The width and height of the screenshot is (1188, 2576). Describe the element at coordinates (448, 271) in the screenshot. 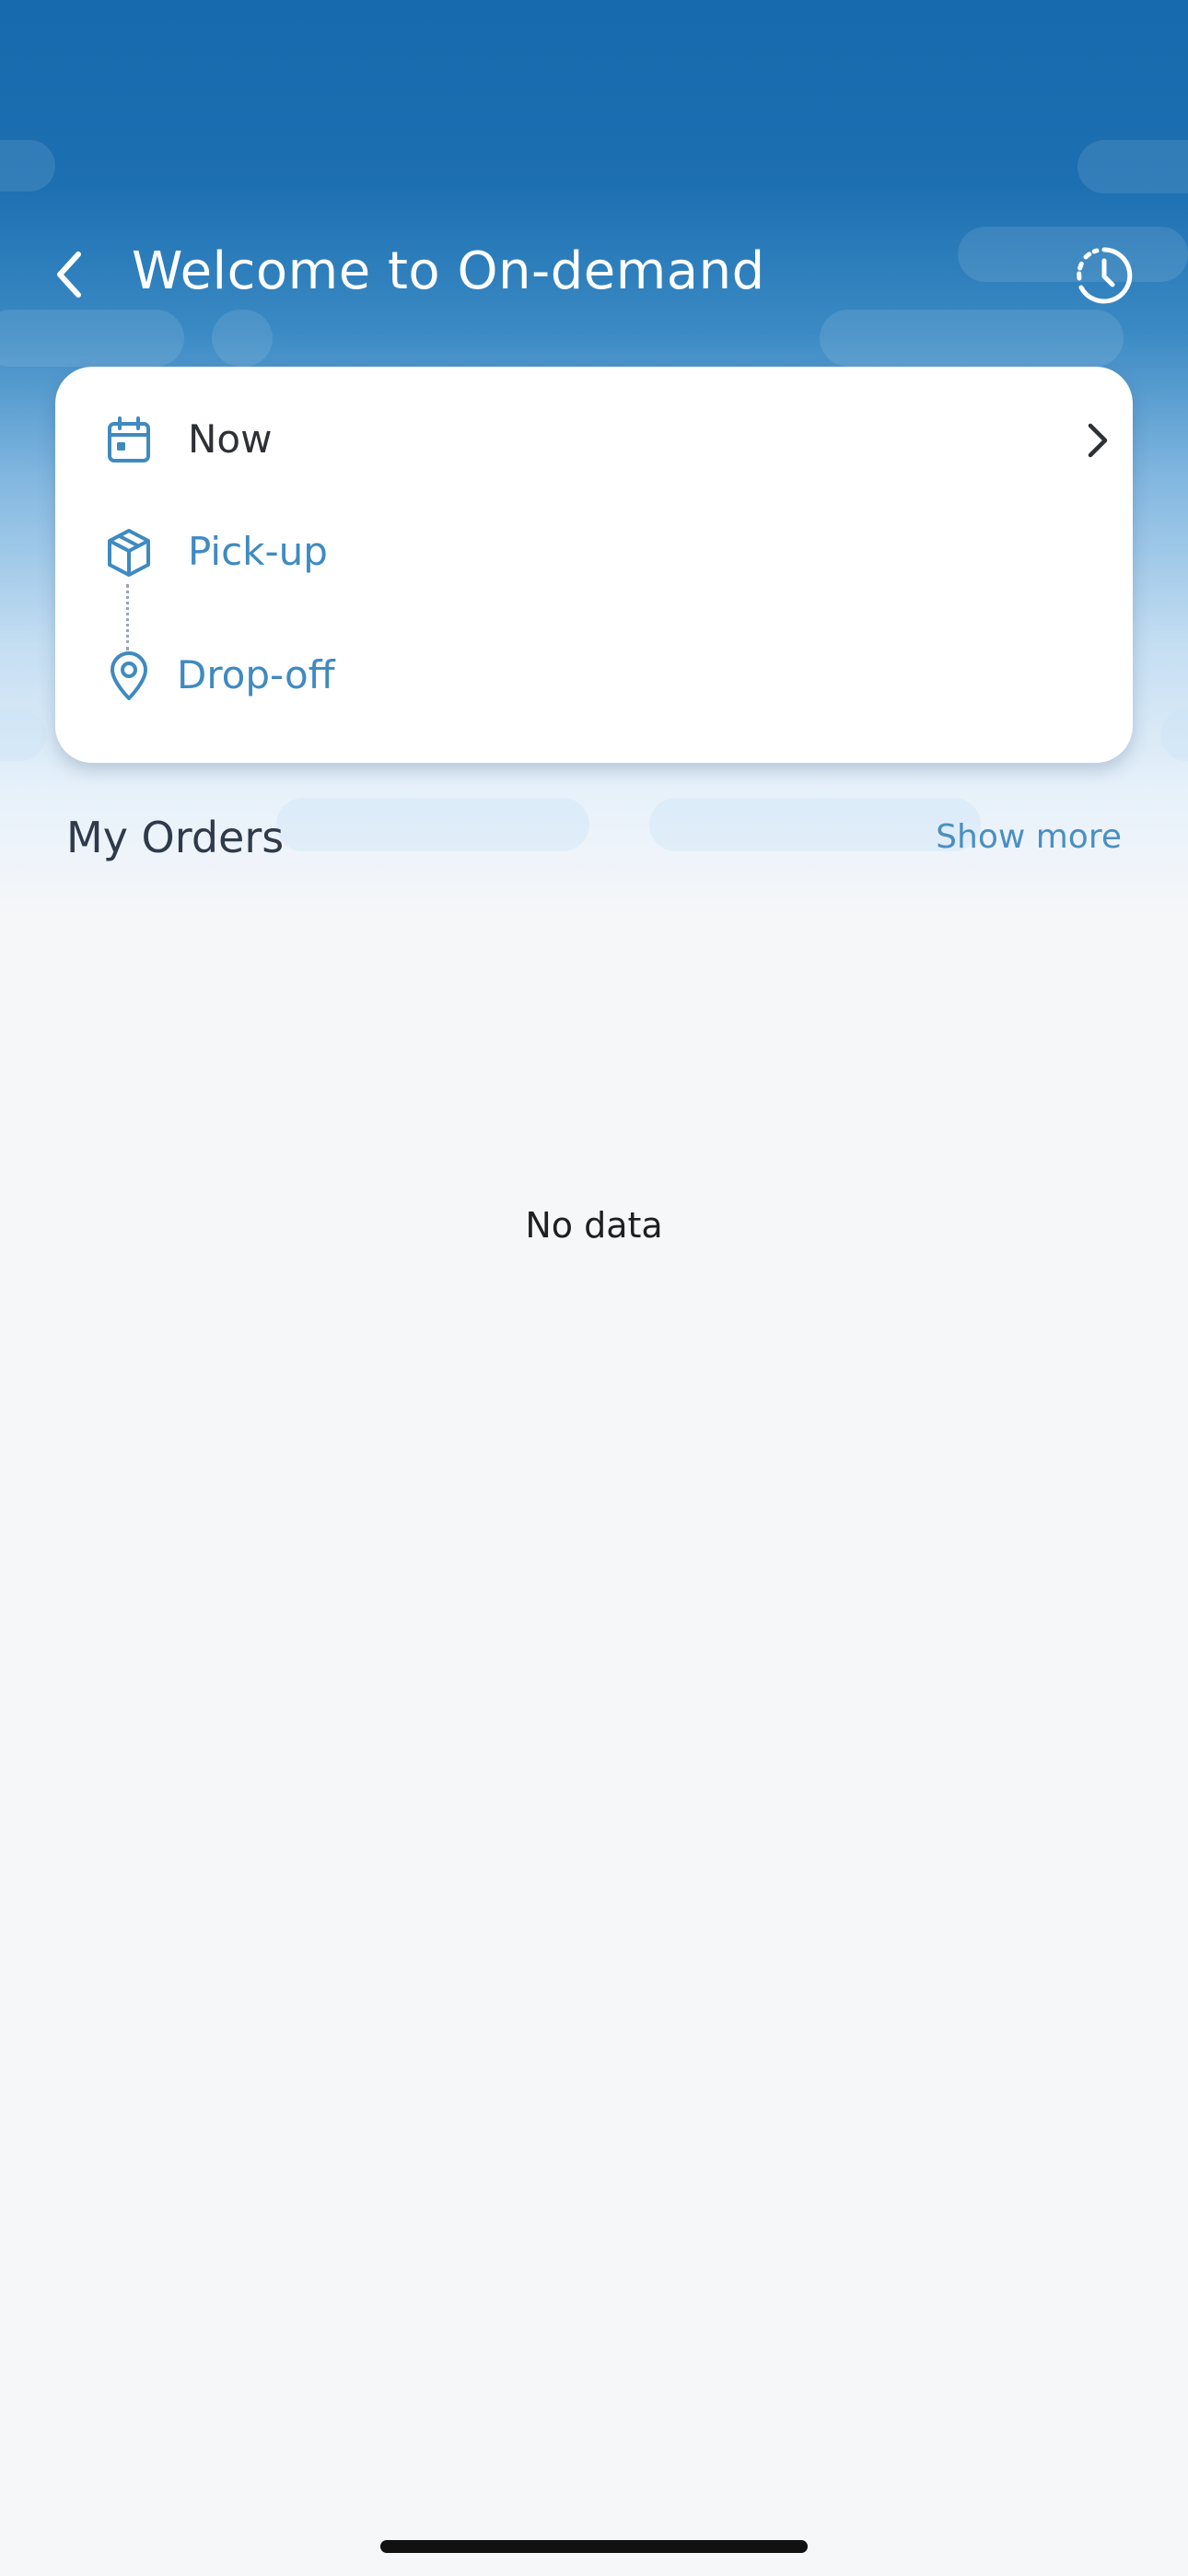

I see `page-title: Welcome to On-demand` at that location.